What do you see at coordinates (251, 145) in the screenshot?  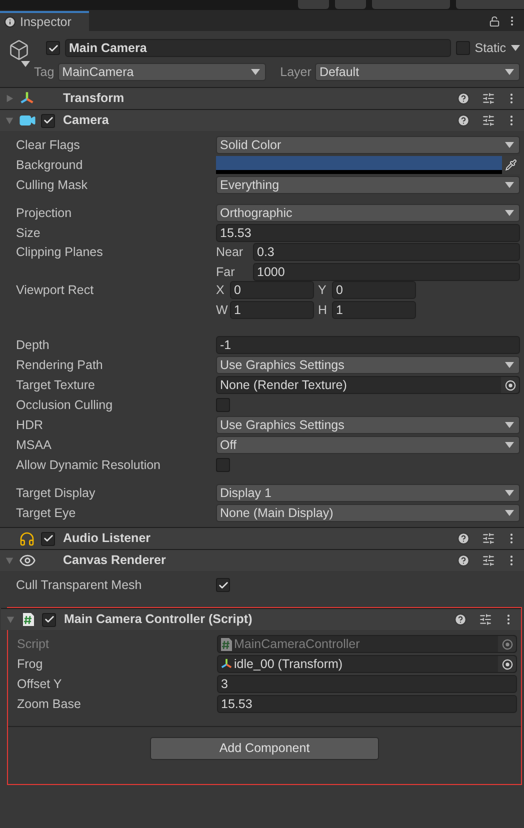 I see `dropdown-value: Solid Color` at bounding box center [251, 145].